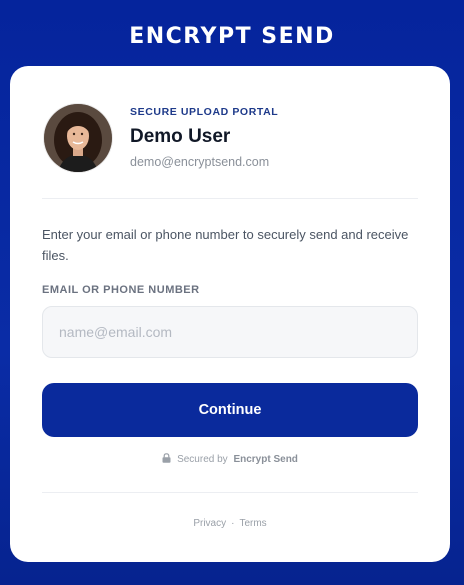 Image resolution: width=464 pixels, height=585 pixels. I want to click on email-phone-label: EMAIL OR PHONE NUMBER, so click(121, 290).